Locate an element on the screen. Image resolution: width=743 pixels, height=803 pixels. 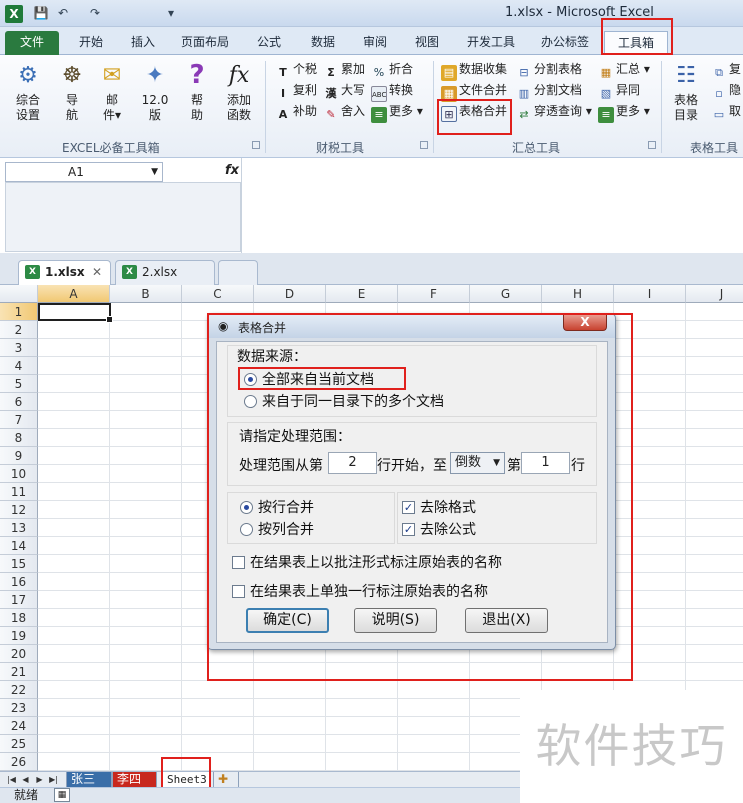
row-header: 1 is located at coordinates (19, 312).